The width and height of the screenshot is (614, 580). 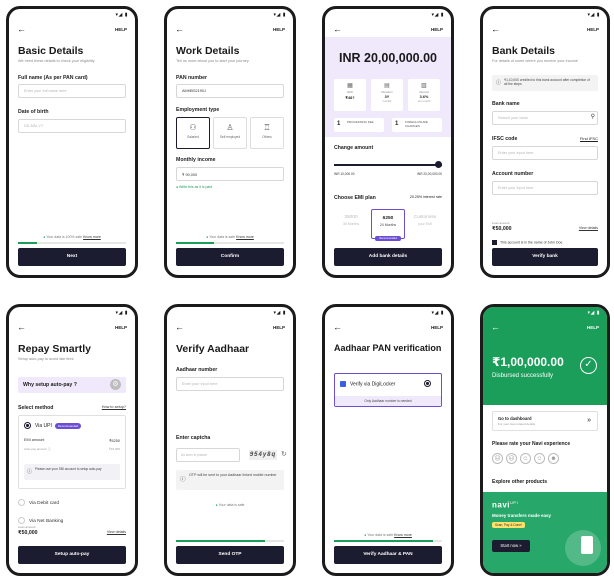 What do you see at coordinates (525, 458) in the screenshot?
I see `rating-emoji-3-icon: ☺` at bounding box center [525, 458].